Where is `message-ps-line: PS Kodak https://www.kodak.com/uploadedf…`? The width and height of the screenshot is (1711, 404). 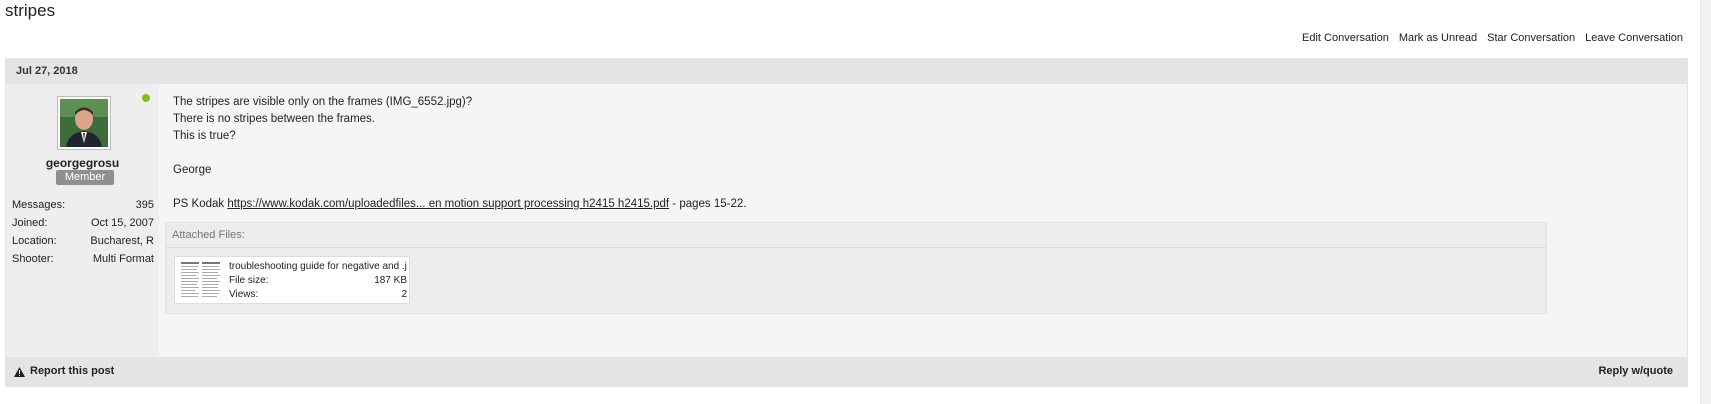
message-ps-line: PS Kodak https://www.kodak.com/uploadedf… is located at coordinates (459, 204).